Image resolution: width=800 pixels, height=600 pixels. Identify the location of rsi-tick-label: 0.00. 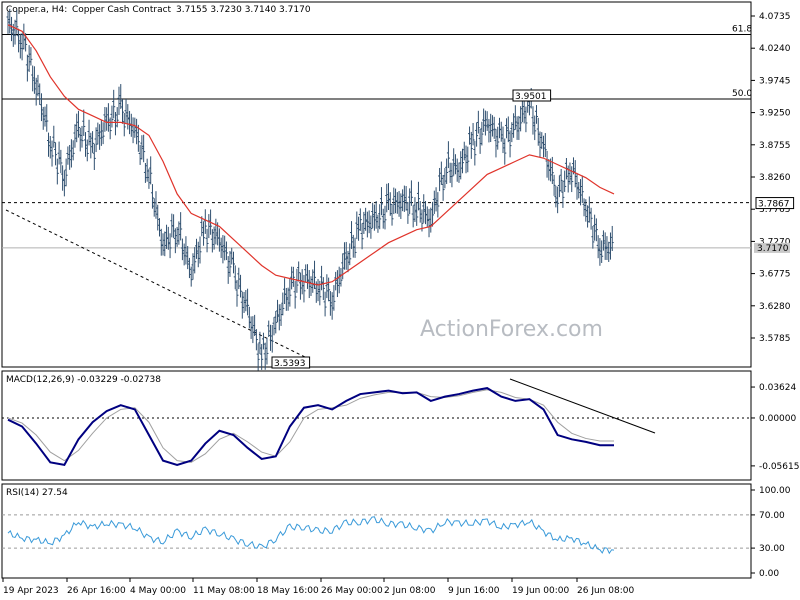
(769, 574).